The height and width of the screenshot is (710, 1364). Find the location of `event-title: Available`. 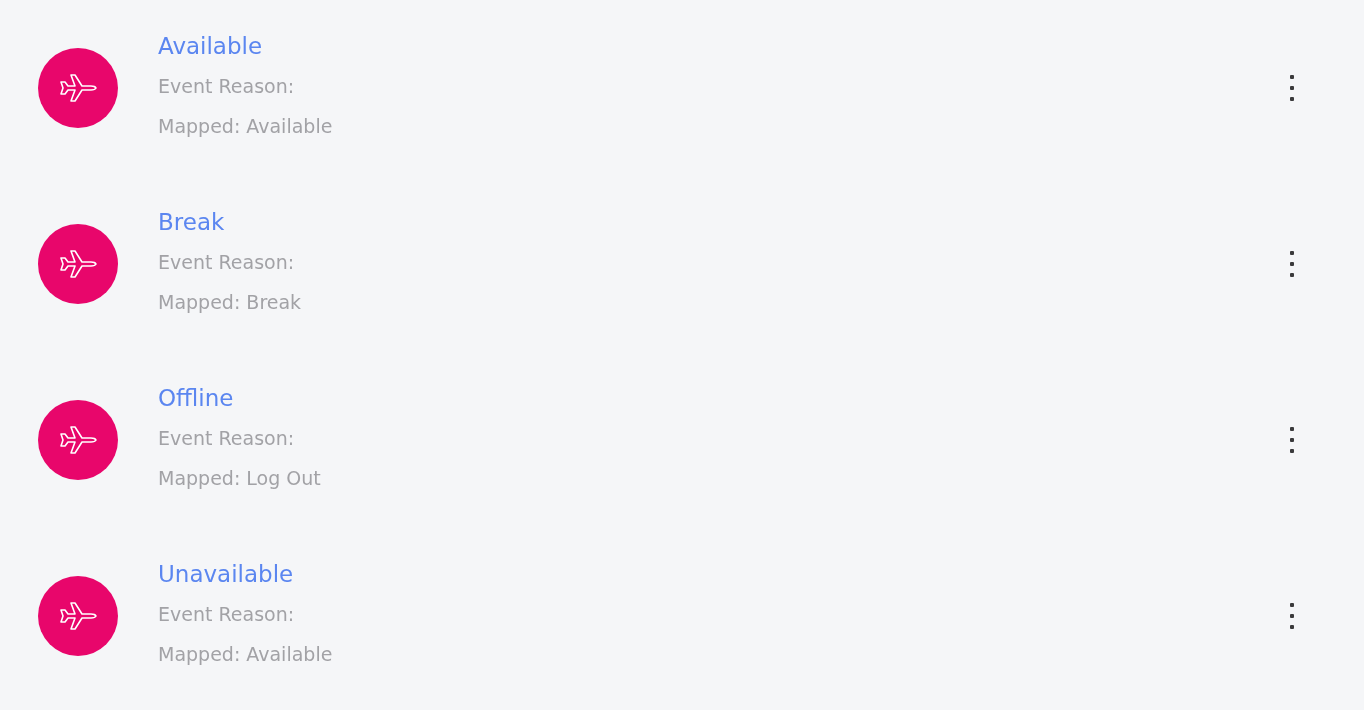

event-title: Available is located at coordinates (211, 46).